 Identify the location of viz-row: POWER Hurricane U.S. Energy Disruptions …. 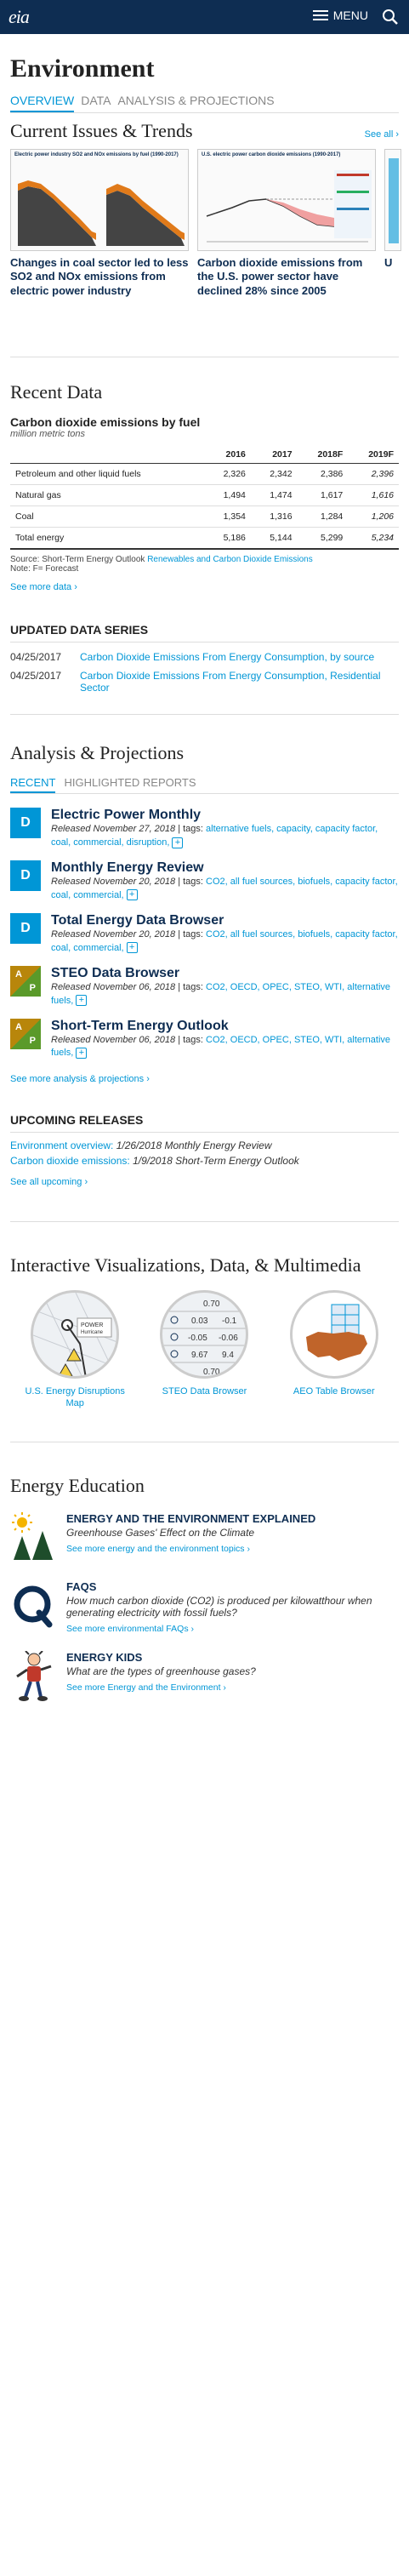
(204, 1350).